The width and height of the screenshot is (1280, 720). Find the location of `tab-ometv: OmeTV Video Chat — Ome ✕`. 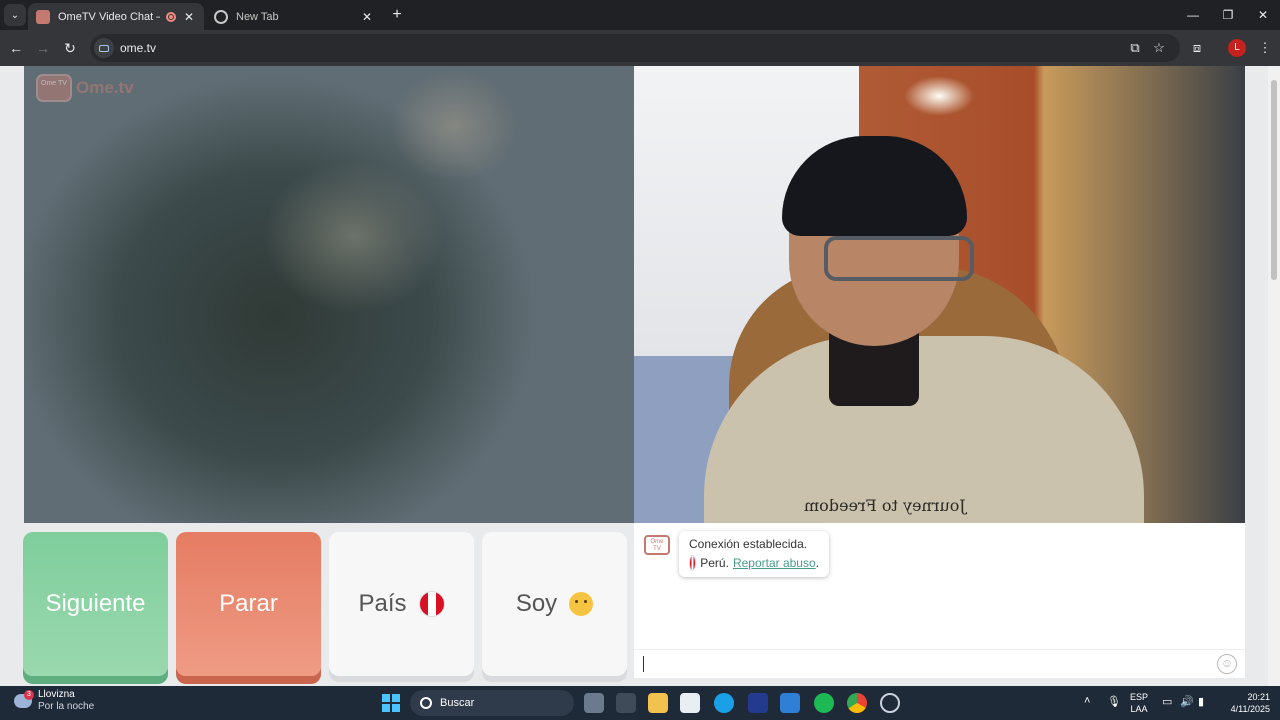

tab-ometv: OmeTV Video Chat — Ome ✕ is located at coordinates (116, 16).